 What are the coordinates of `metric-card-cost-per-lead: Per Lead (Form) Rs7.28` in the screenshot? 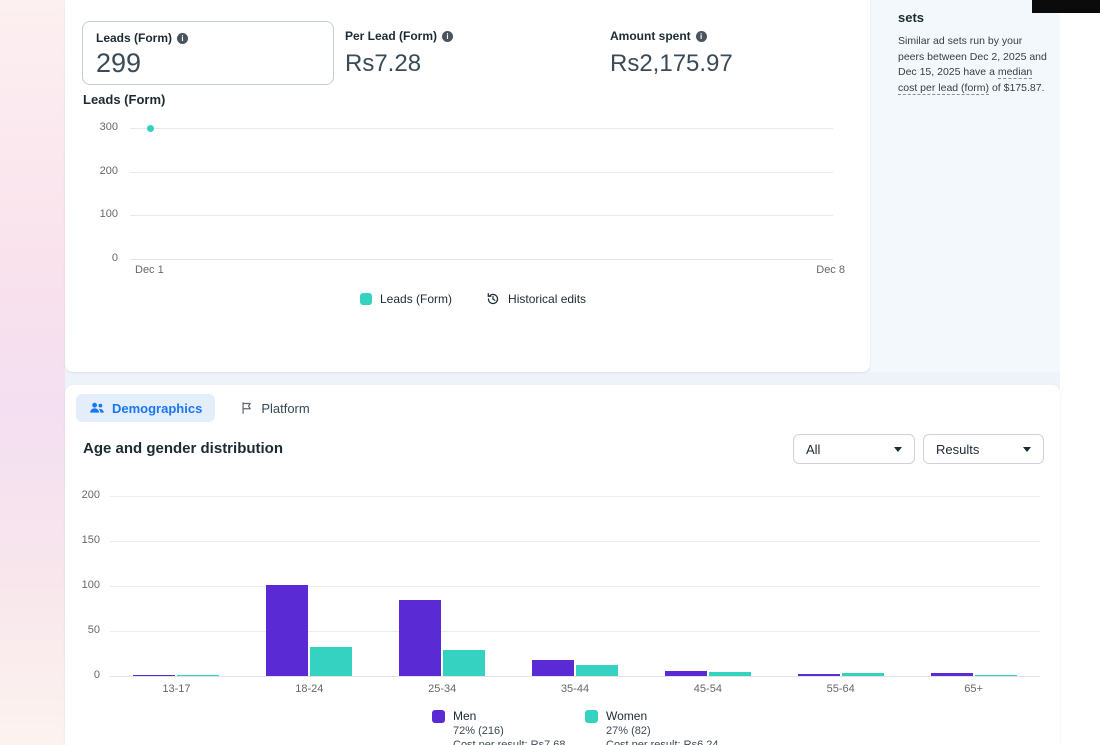 It's located at (399, 53).